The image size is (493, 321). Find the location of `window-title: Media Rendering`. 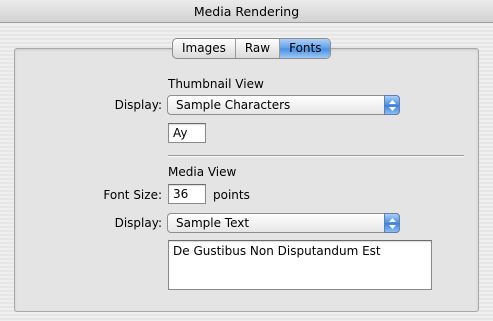

window-title: Media Rendering is located at coordinates (246, 11).